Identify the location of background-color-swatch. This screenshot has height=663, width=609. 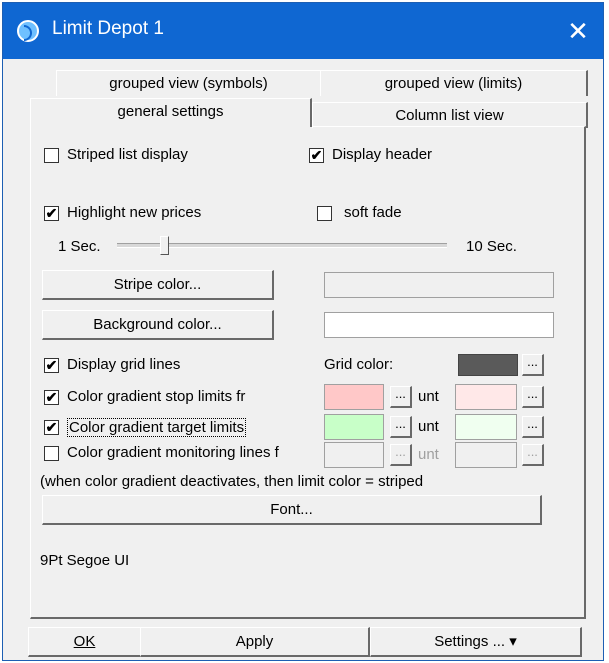
(439, 325).